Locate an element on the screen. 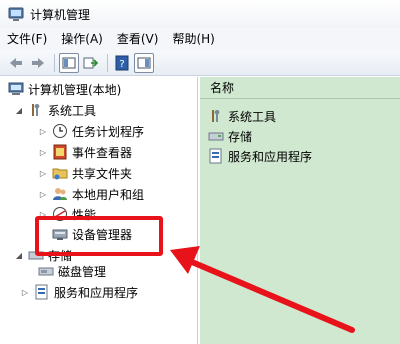  tree-item-system-tools: ◢ 系统工具 is located at coordinates (55, 110).